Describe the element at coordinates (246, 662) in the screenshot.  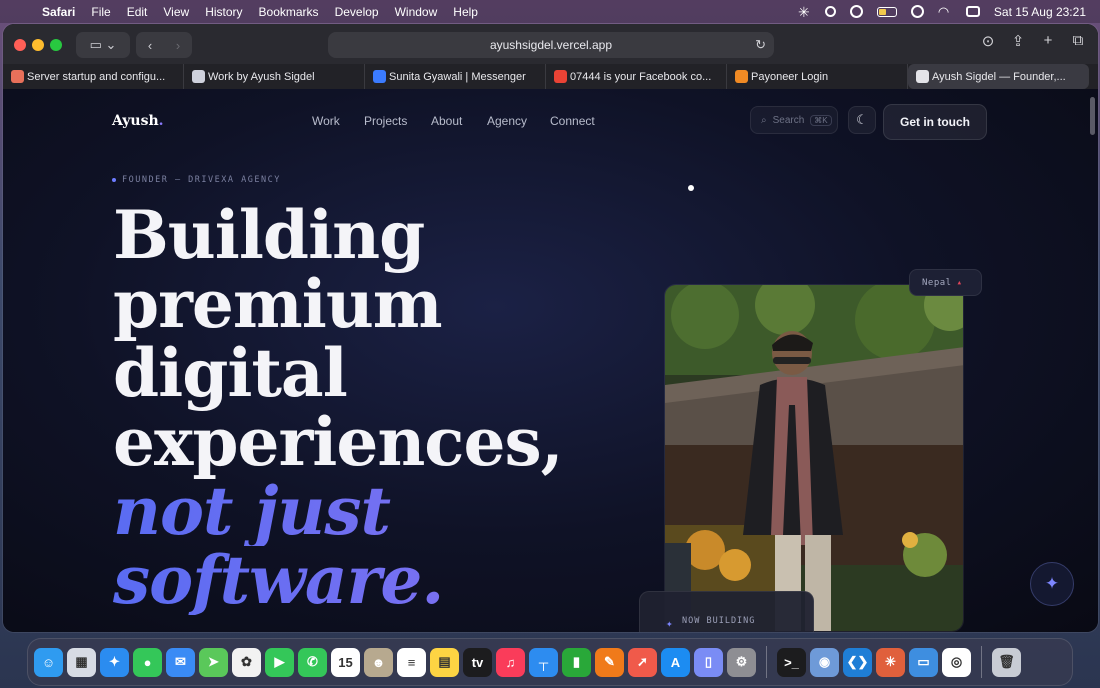
I see `dock-app-photos: ✿` at that location.